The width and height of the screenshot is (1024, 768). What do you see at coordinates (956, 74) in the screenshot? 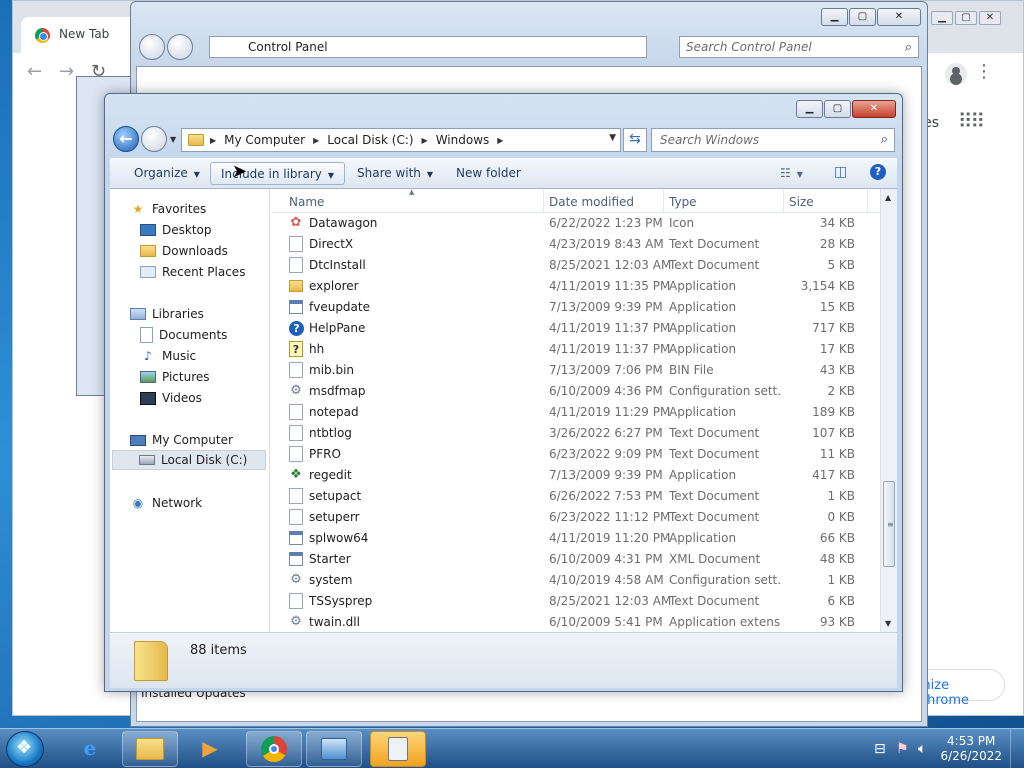
I see `profile-avatar-icon` at bounding box center [956, 74].